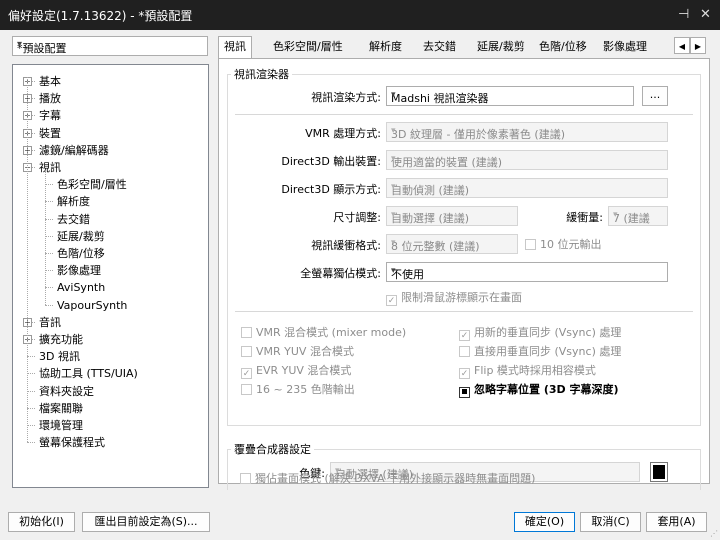  What do you see at coordinates (625, 47) in the screenshot?
I see `tab-7: 影像處理` at bounding box center [625, 47].